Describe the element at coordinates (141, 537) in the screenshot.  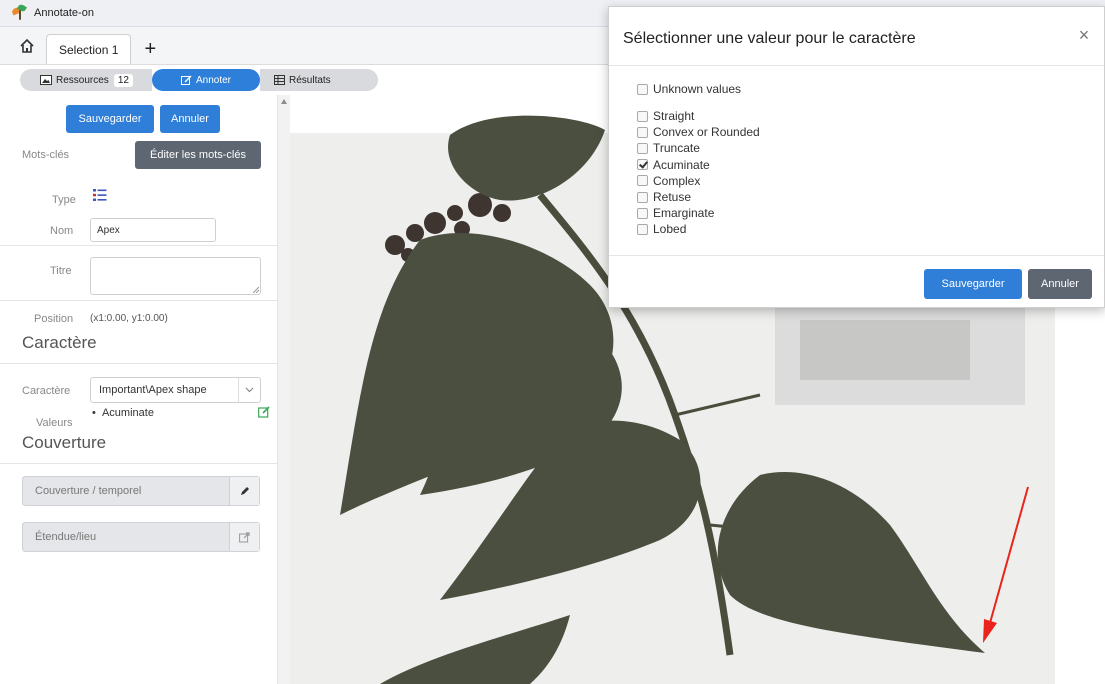
I see `extent-place-field: Étendue/lieu` at that location.